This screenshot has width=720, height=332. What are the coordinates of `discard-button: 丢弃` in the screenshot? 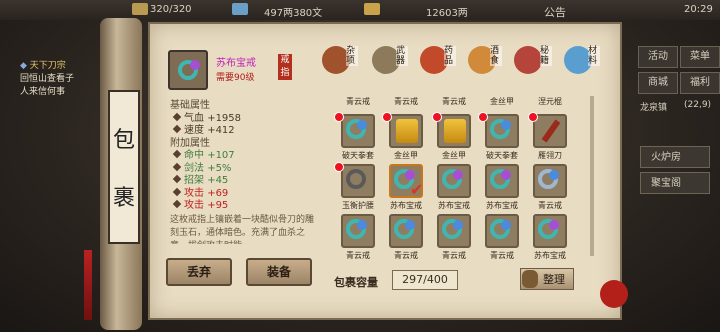 It's located at (199, 272).